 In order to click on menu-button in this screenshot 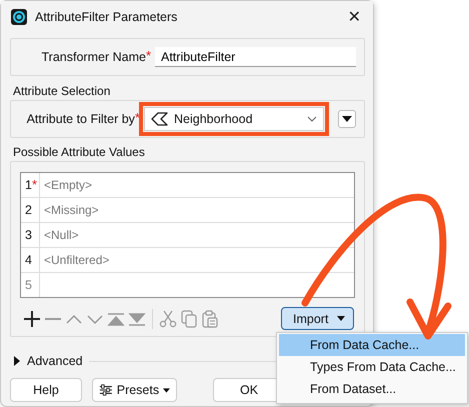, I will do `click(347, 119)`.